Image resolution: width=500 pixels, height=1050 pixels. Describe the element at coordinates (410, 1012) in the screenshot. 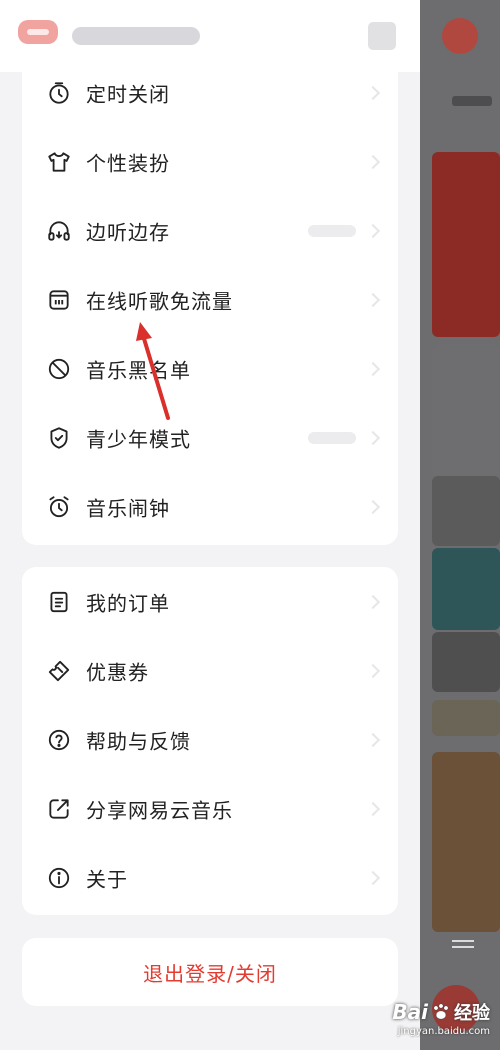

I see `watermark-brand: Bai` at that location.